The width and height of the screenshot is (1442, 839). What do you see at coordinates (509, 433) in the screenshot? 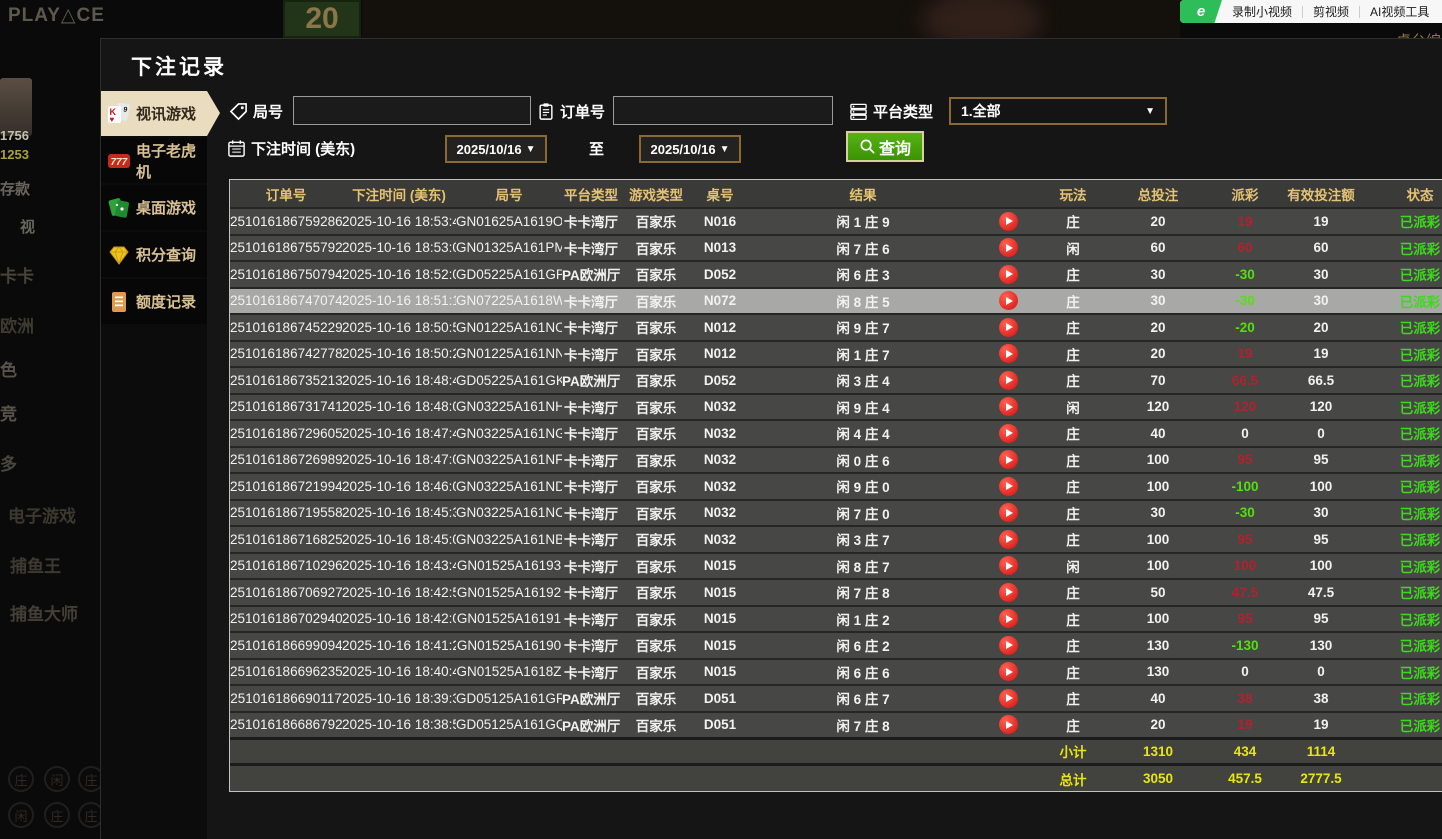
I see `cell-round: GN03225A161NG` at bounding box center [509, 433].